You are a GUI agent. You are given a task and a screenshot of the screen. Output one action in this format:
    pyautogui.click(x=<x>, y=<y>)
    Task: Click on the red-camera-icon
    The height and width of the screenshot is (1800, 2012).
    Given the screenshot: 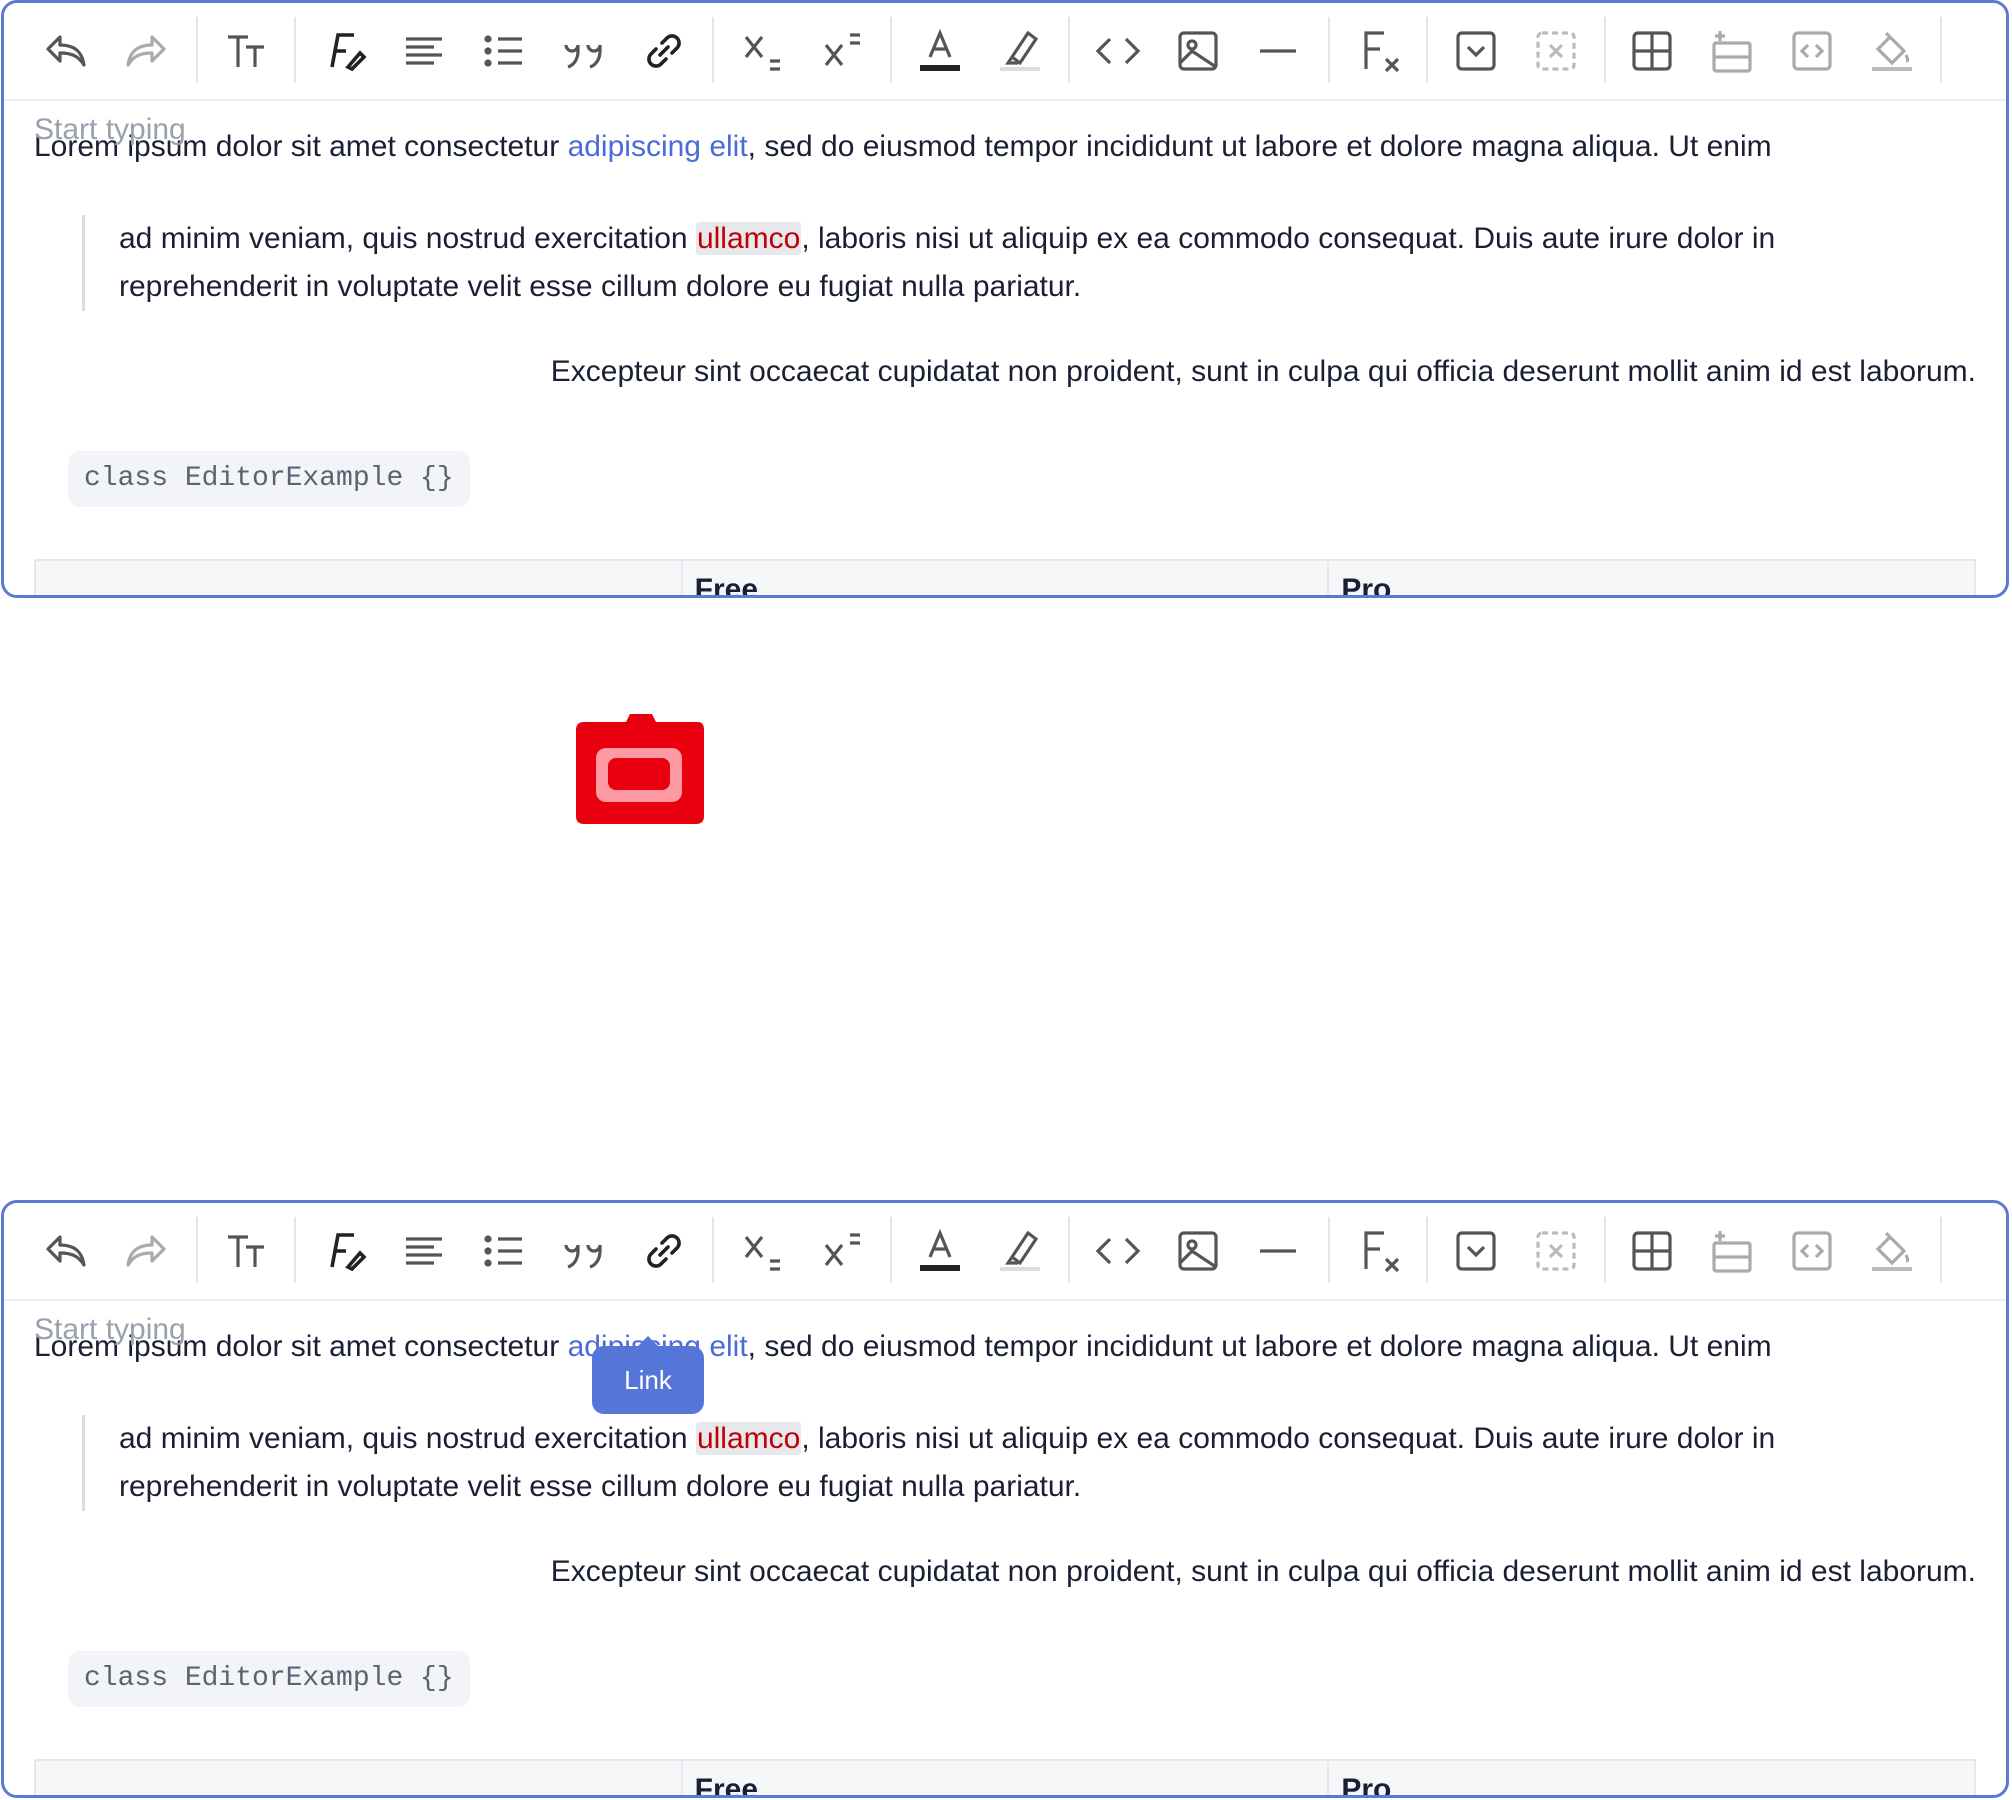 What is the action you would take?
    pyautogui.click(x=639, y=769)
    